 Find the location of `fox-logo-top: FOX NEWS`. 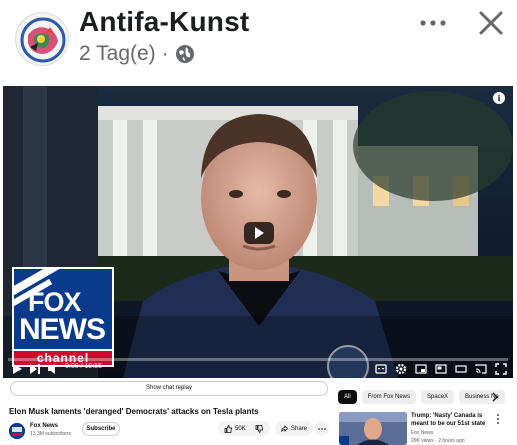

fox-logo-top: FOX NEWS is located at coordinates (63, 309).